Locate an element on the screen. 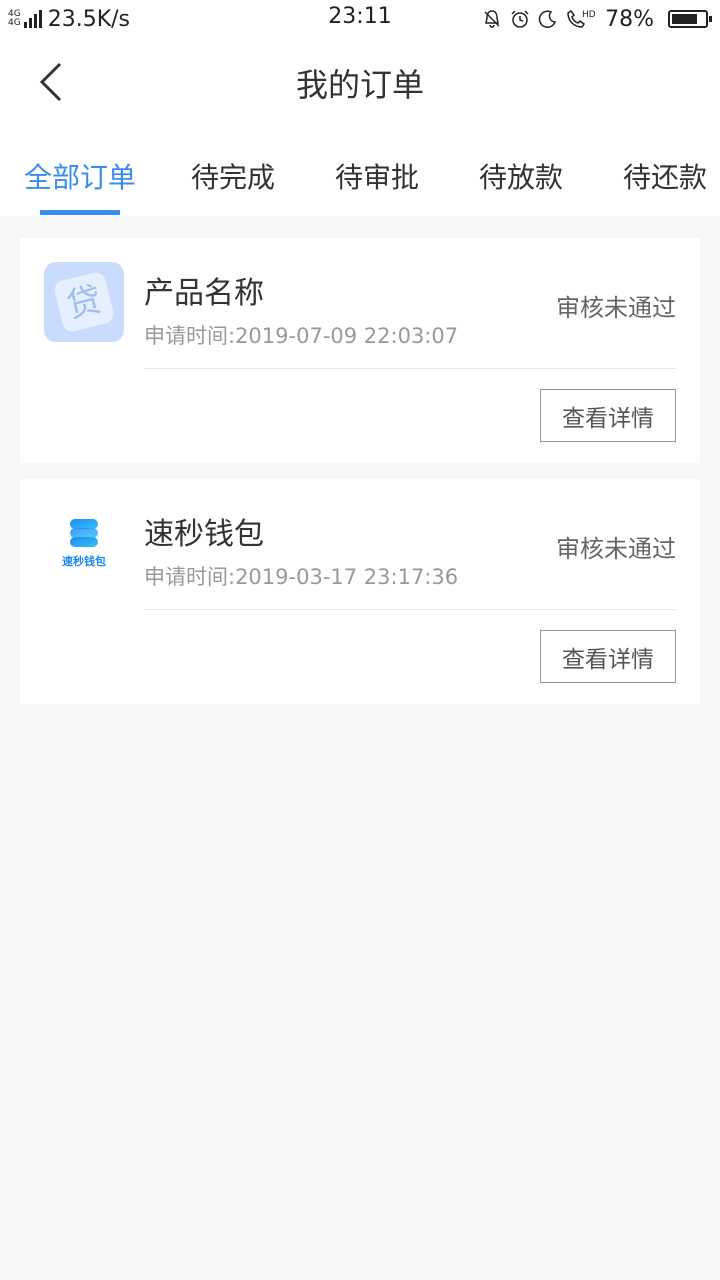  product-name: 产品名称 is located at coordinates (204, 293).